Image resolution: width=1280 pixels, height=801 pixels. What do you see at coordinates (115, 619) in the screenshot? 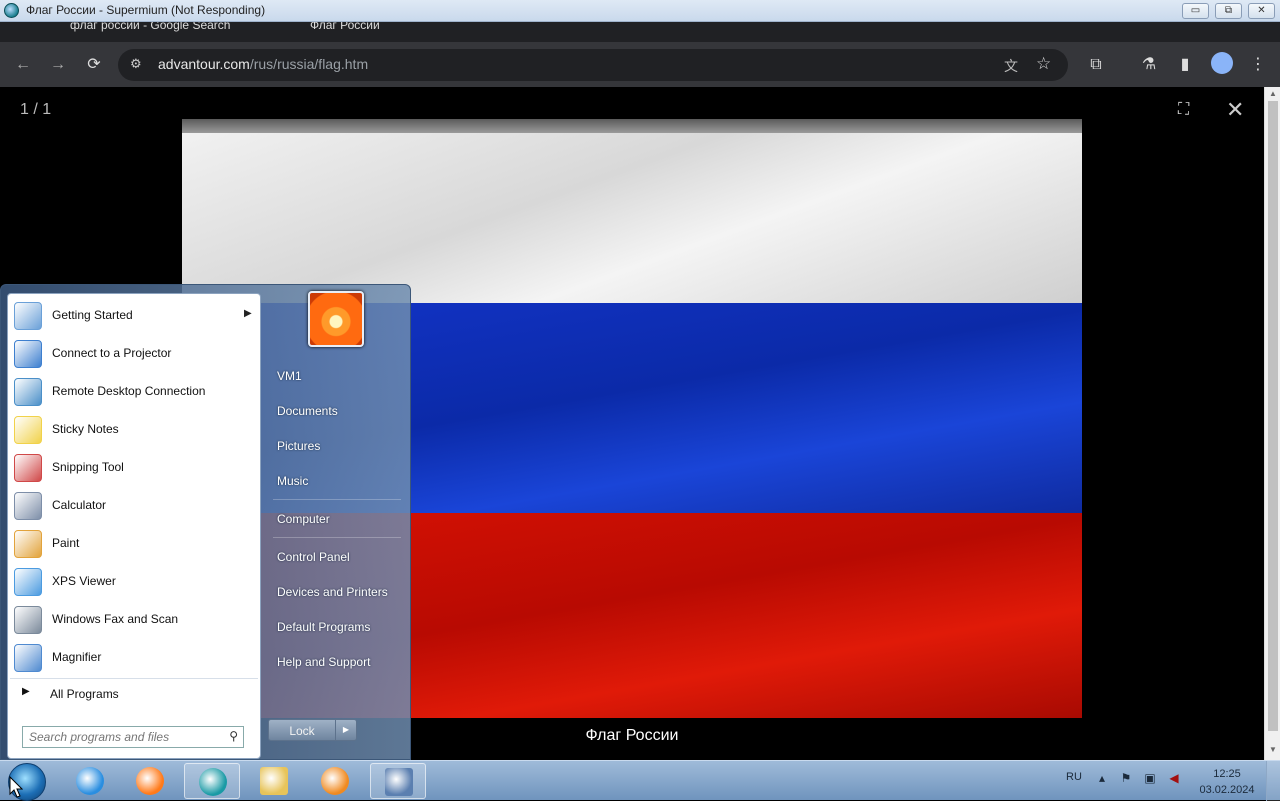
I see `start-program-label: Windows Fax and Scan` at bounding box center [115, 619].